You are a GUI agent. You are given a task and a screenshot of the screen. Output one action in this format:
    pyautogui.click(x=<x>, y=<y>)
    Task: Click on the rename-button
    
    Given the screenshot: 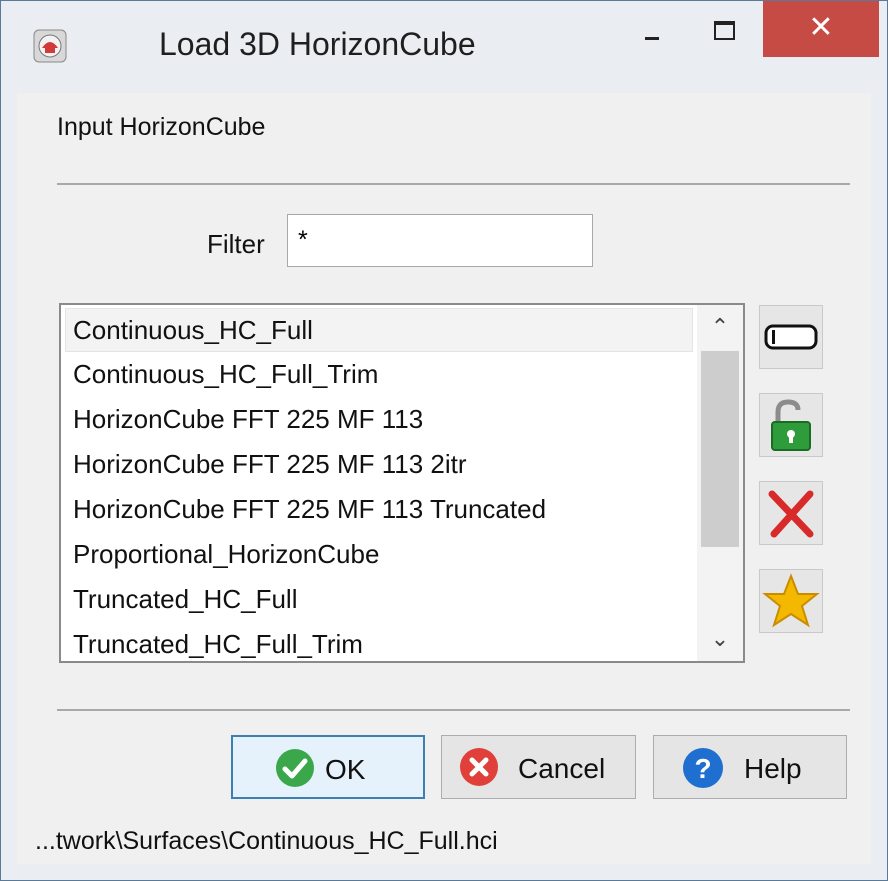 What is the action you would take?
    pyautogui.click(x=791, y=337)
    